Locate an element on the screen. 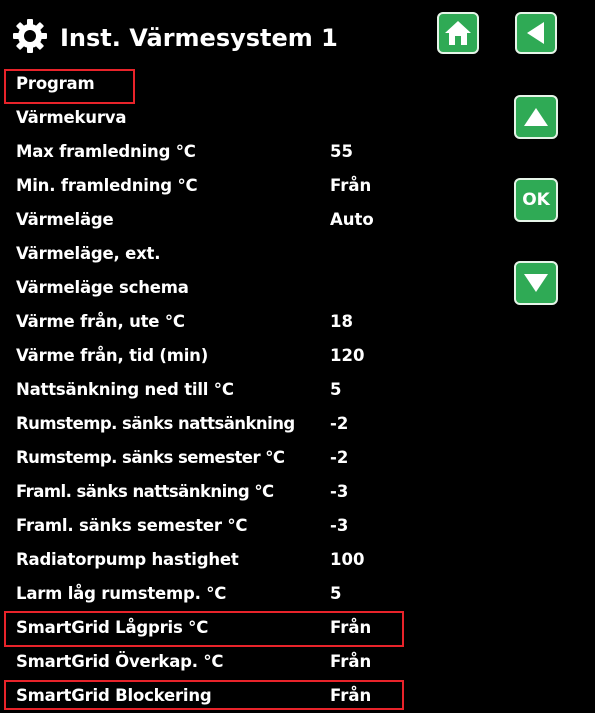 This screenshot has height=713, width=595. menu-item-smartgrid-overkap: SmartGrid Överkap. °C Från is located at coordinates (297, 662).